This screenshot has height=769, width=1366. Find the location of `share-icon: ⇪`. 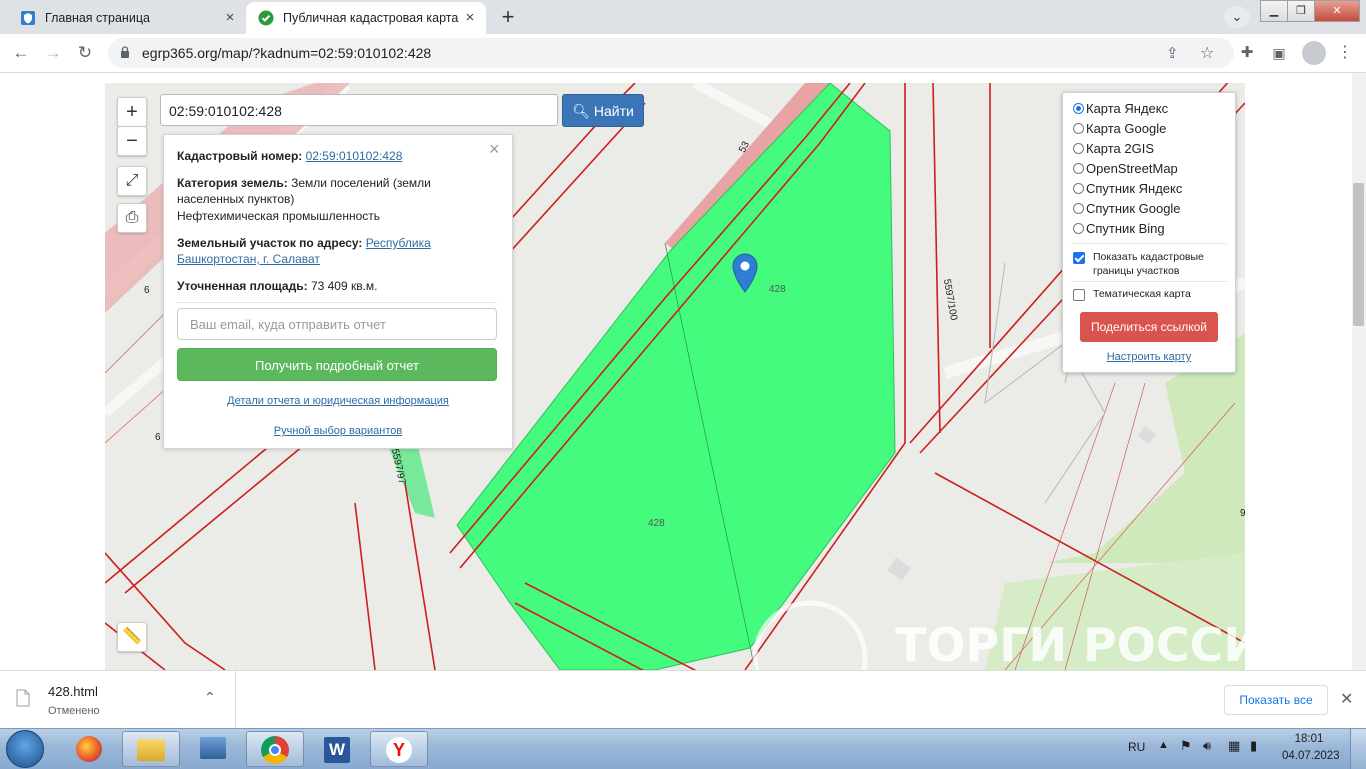

share-icon: ⇪ is located at coordinates (1172, 53).